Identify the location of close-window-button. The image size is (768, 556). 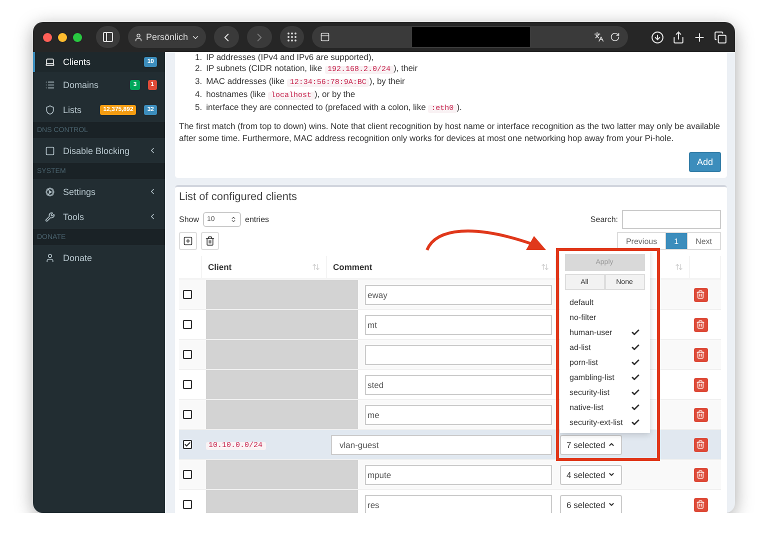
(47, 37).